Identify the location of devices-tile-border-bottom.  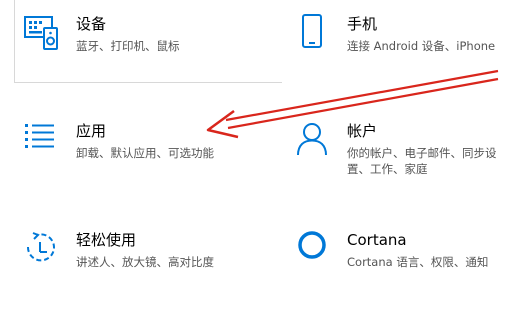
(148, 82).